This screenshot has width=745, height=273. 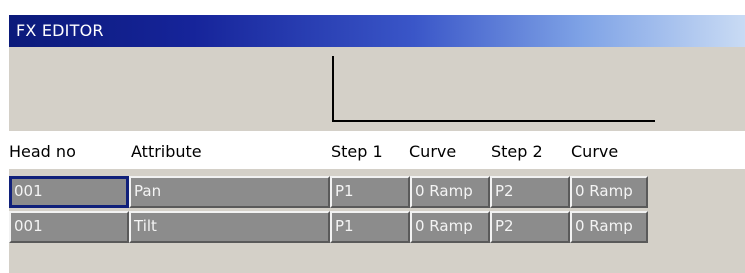 What do you see at coordinates (609, 192) in the screenshot?
I see `cell-curve-2-row-1: 0 Ramp` at bounding box center [609, 192].